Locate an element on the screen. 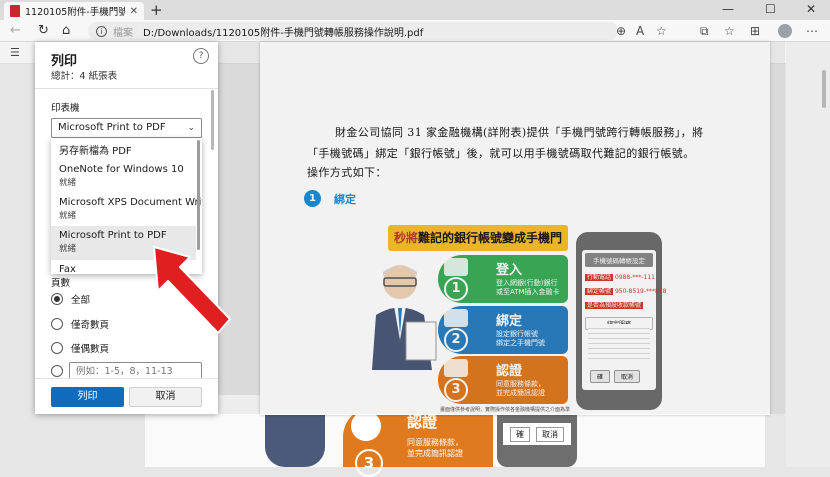  dialog-title: 列印 is located at coordinates (64, 61).